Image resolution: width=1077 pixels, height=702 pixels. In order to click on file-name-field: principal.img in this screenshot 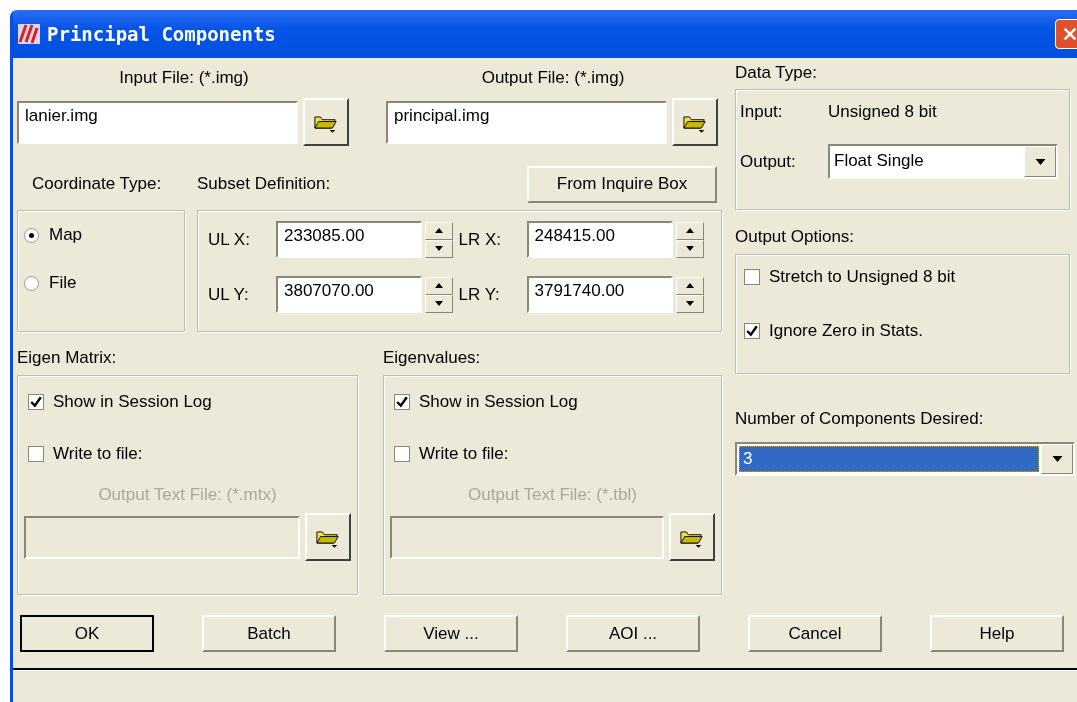, I will do `click(526, 122)`.